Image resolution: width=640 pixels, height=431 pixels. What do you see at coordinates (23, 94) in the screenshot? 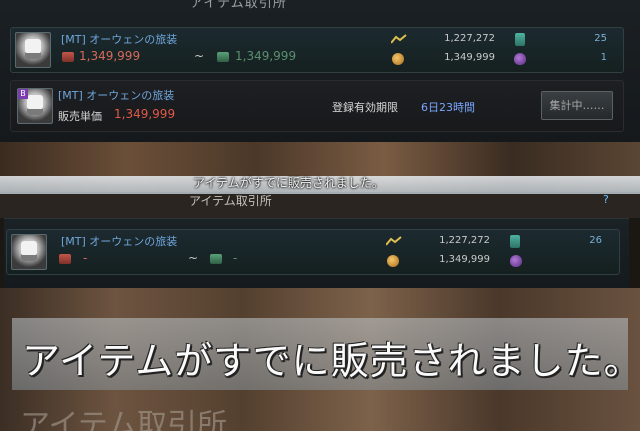
I see `item-grade-badge: B` at bounding box center [23, 94].